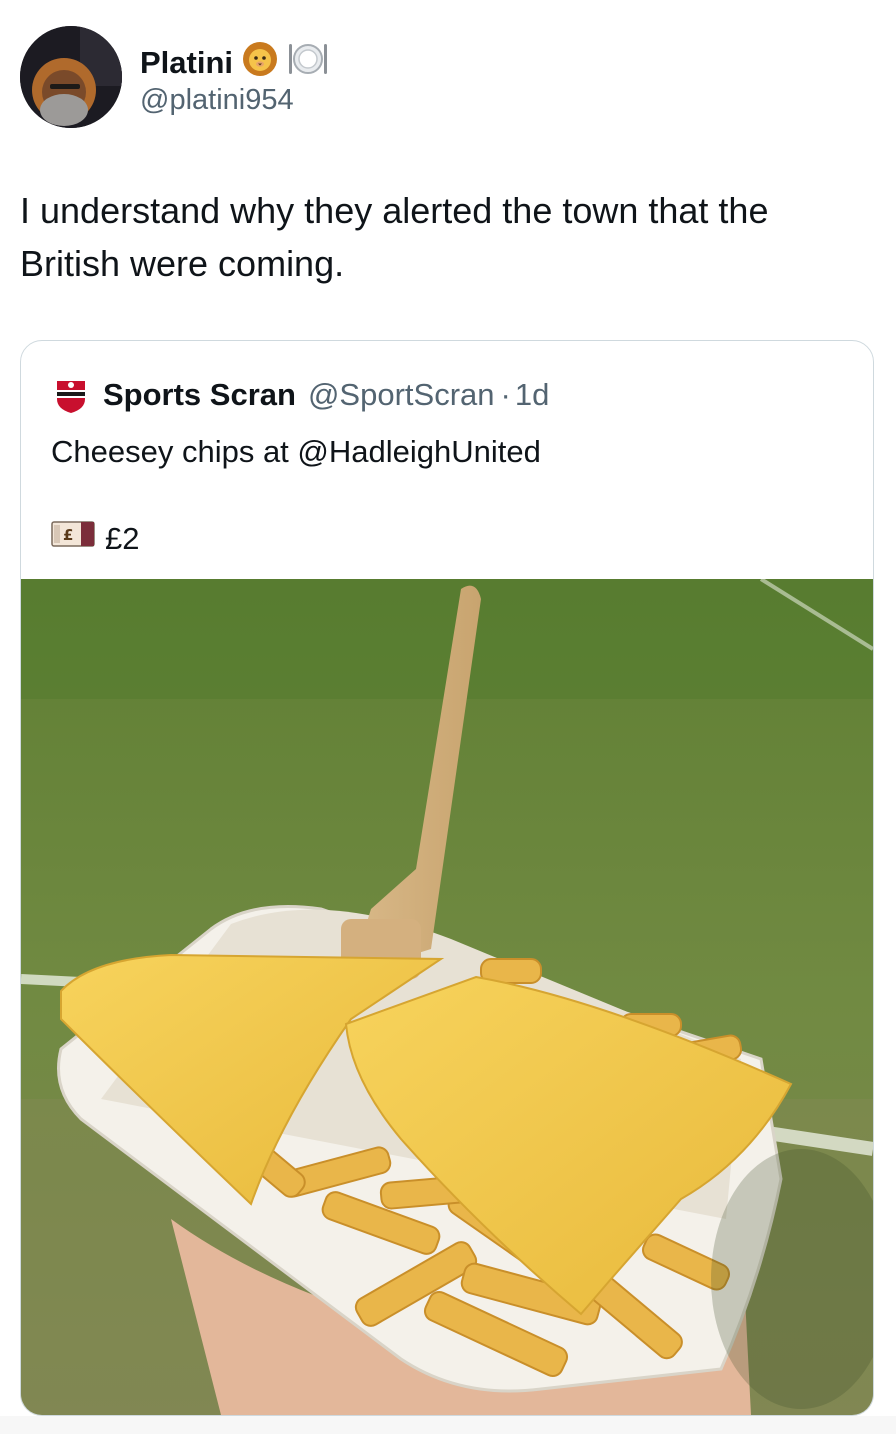 Image resolution: width=896 pixels, height=1434 pixels. I want to click on bottom-divider, so click(448, 1425).